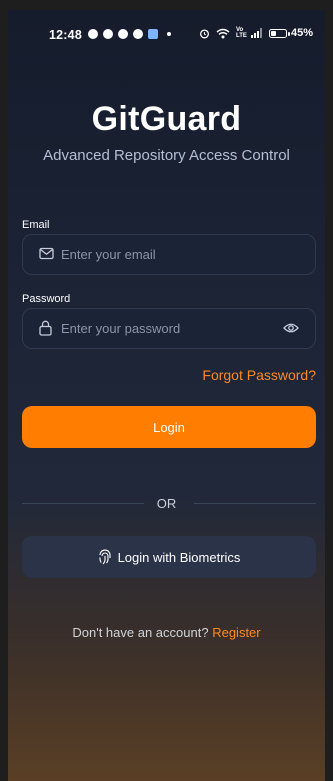  Describe the element at coordinates (36, 225) in the screenshot. I see `email-label: Email` at that location.